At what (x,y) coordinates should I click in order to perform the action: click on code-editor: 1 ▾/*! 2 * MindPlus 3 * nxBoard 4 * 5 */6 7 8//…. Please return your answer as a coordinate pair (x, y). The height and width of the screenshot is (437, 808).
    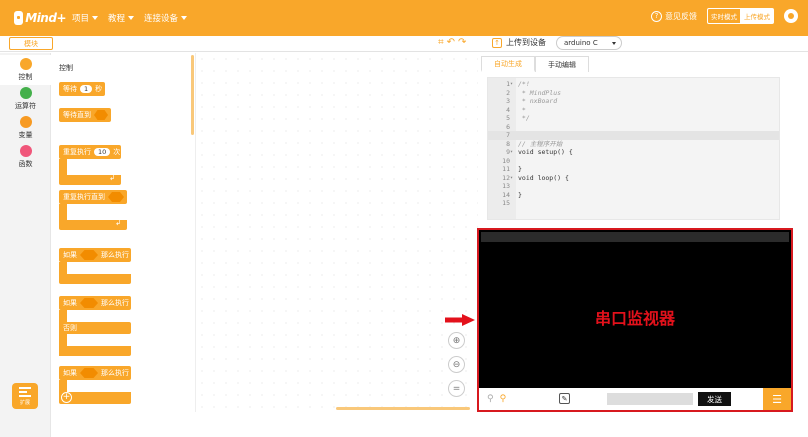
    Looking at the image, I should click on (633, 148).